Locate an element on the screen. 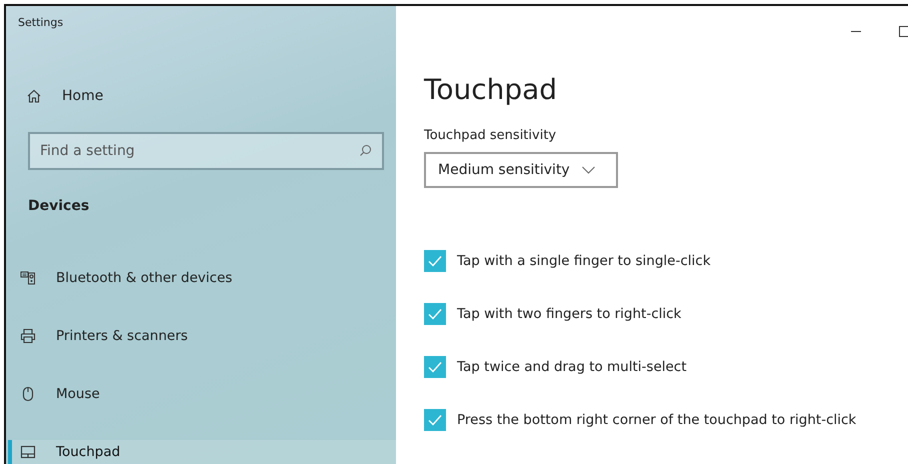 The height and width of the screenshot is (464, 908). chevron-icon is located at coordinates (588, 170).